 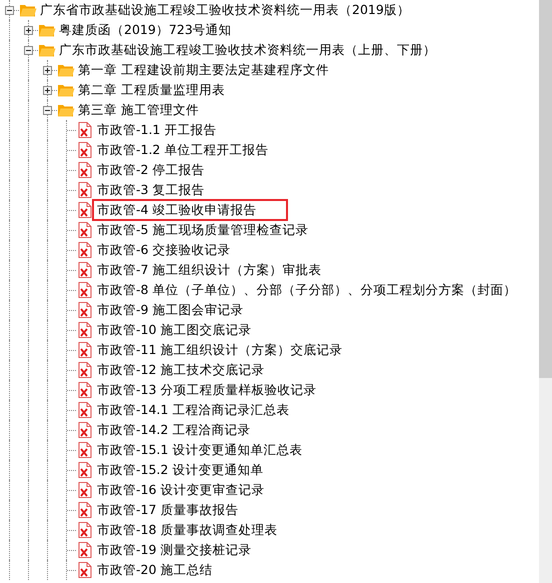 What do you see at coordinates (193, 410) in the screenshot?
I see `file-label: 市政管-14.1 工程洽商记录汇总表` at bounding box center [193, 410].